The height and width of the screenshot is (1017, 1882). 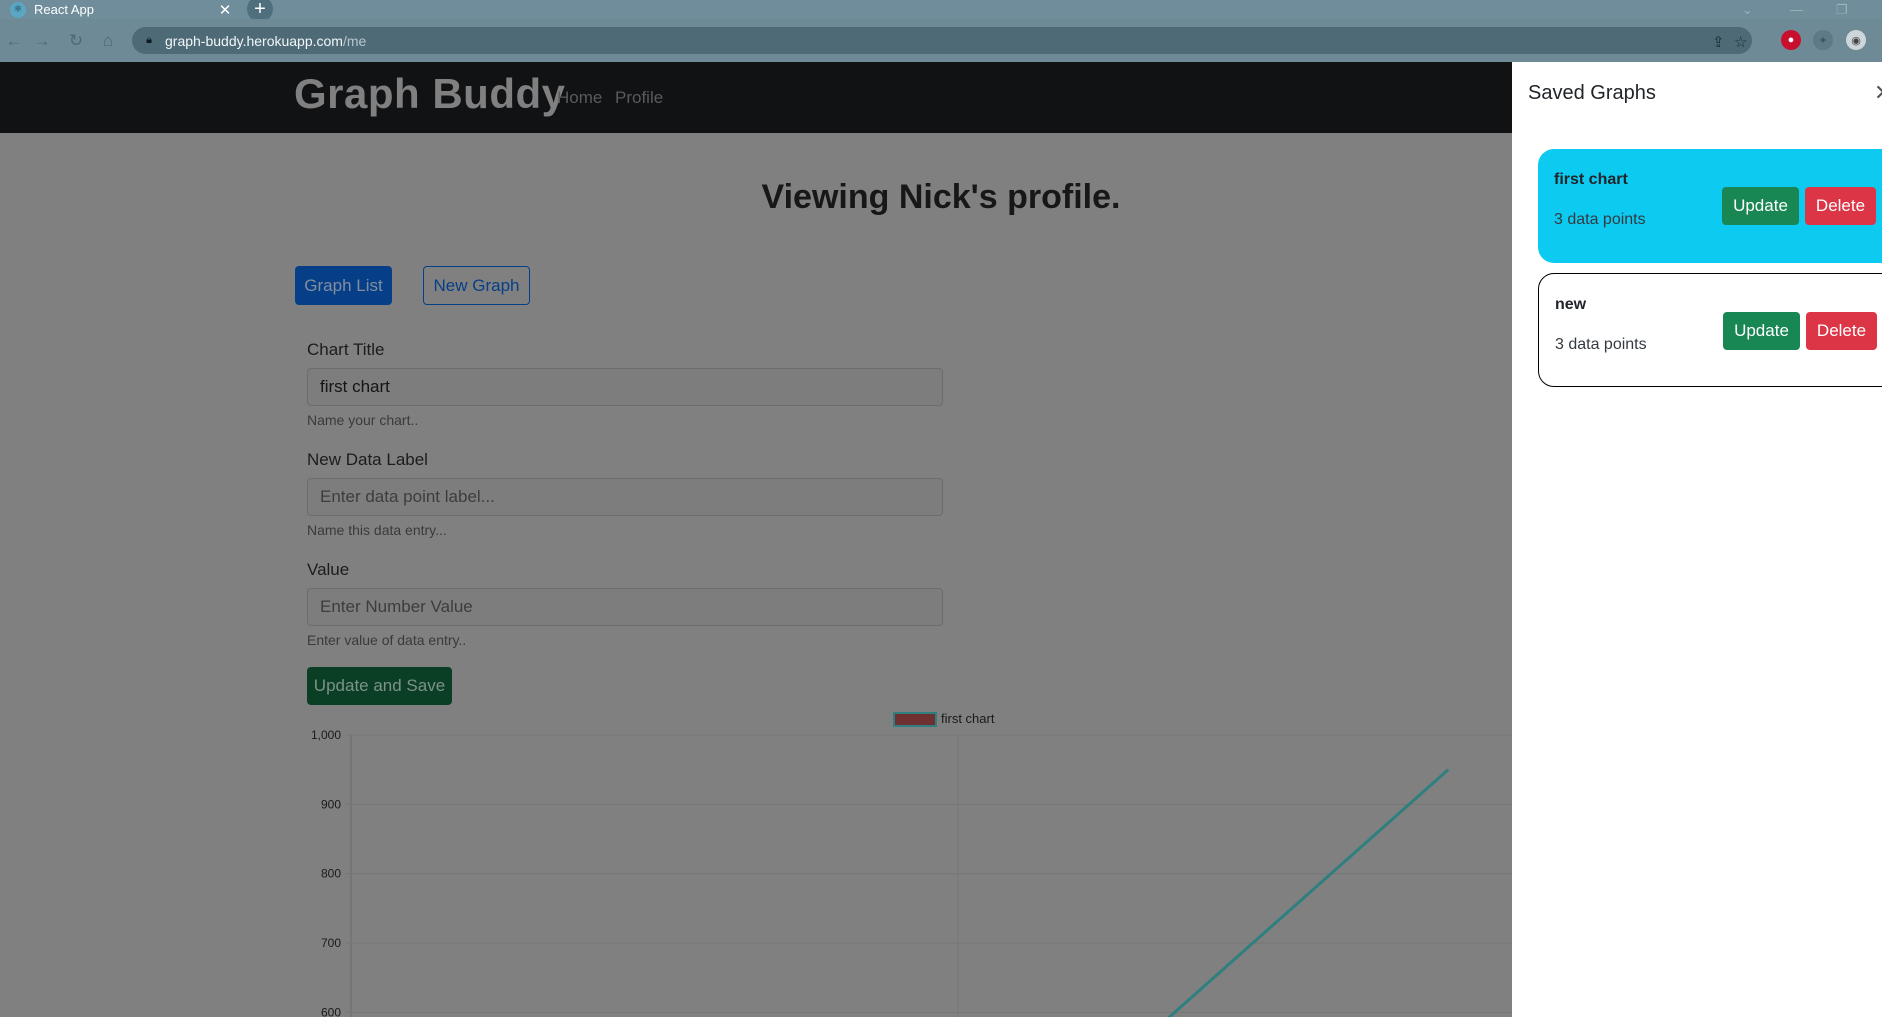 What do you see at coordinates (1856, 40) in the screenshot?
I see `profile-avatar-icon: ◉` at bounding box center [1856, 40].